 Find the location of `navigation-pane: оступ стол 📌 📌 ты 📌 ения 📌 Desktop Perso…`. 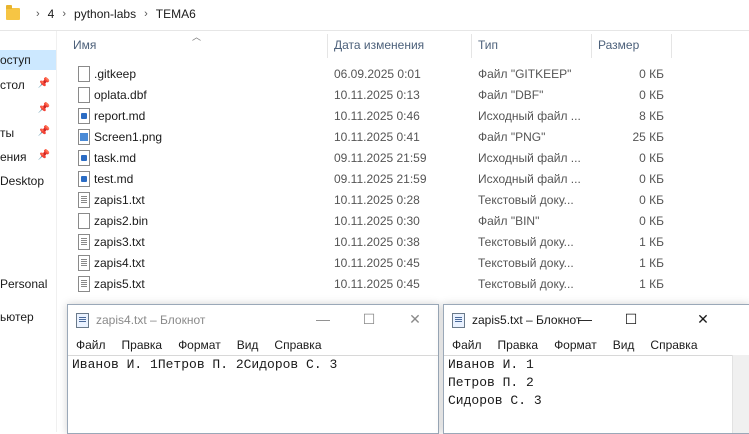

navigation-pane: оступ стол 📌 📌 ты 📌 ения 📌 Desktop Perso… is located at coordinates (28, 231).